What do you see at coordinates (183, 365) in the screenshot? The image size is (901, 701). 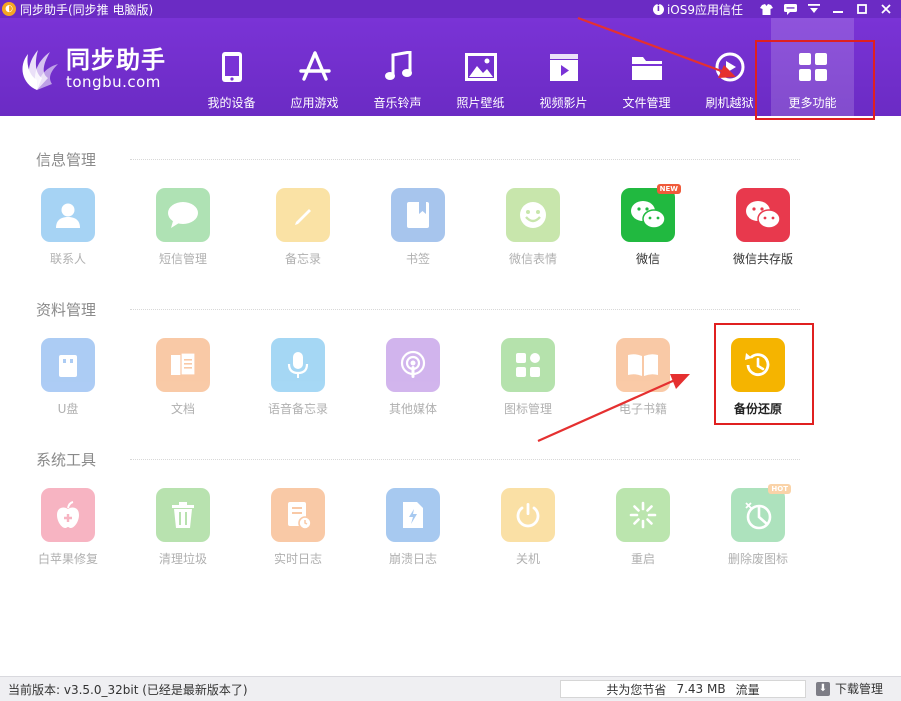 I see `document-icon` at bounding box center [183, 365].